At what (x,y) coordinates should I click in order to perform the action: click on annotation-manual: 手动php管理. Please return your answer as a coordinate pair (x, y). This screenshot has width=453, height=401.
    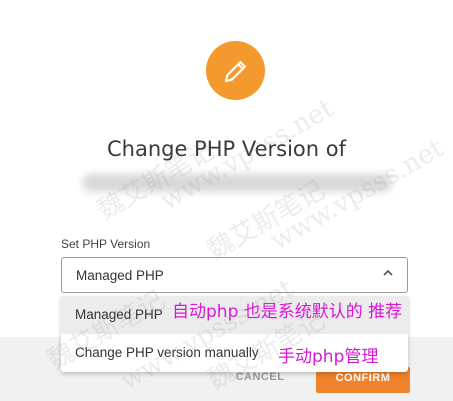
    Looking at the image, I should click on (328, 357).